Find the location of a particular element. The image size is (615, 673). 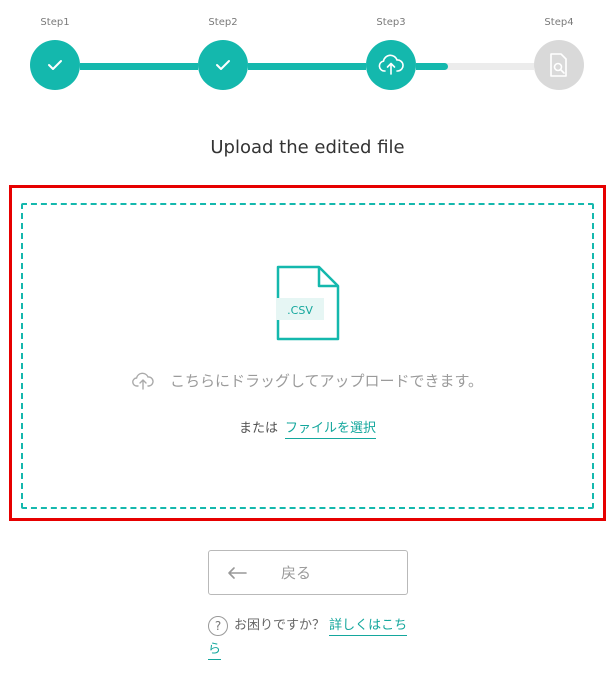

help-question: お困りですか？ is located at coordinates (280, 625).